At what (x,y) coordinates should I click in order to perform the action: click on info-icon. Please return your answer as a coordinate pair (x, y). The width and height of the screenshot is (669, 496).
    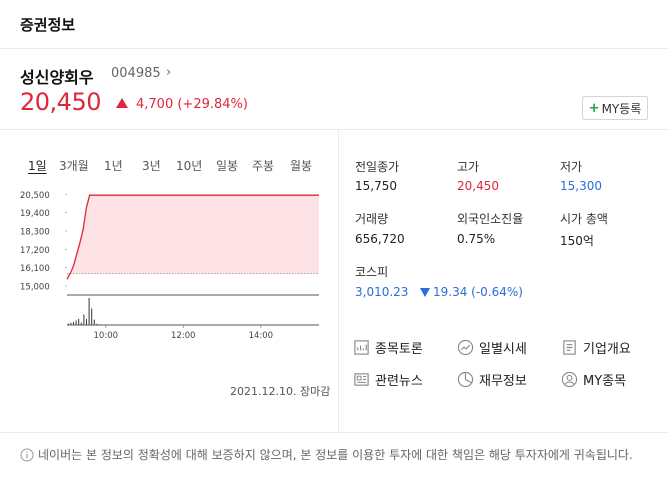
    Looking at the image, I should click on (27, 455).